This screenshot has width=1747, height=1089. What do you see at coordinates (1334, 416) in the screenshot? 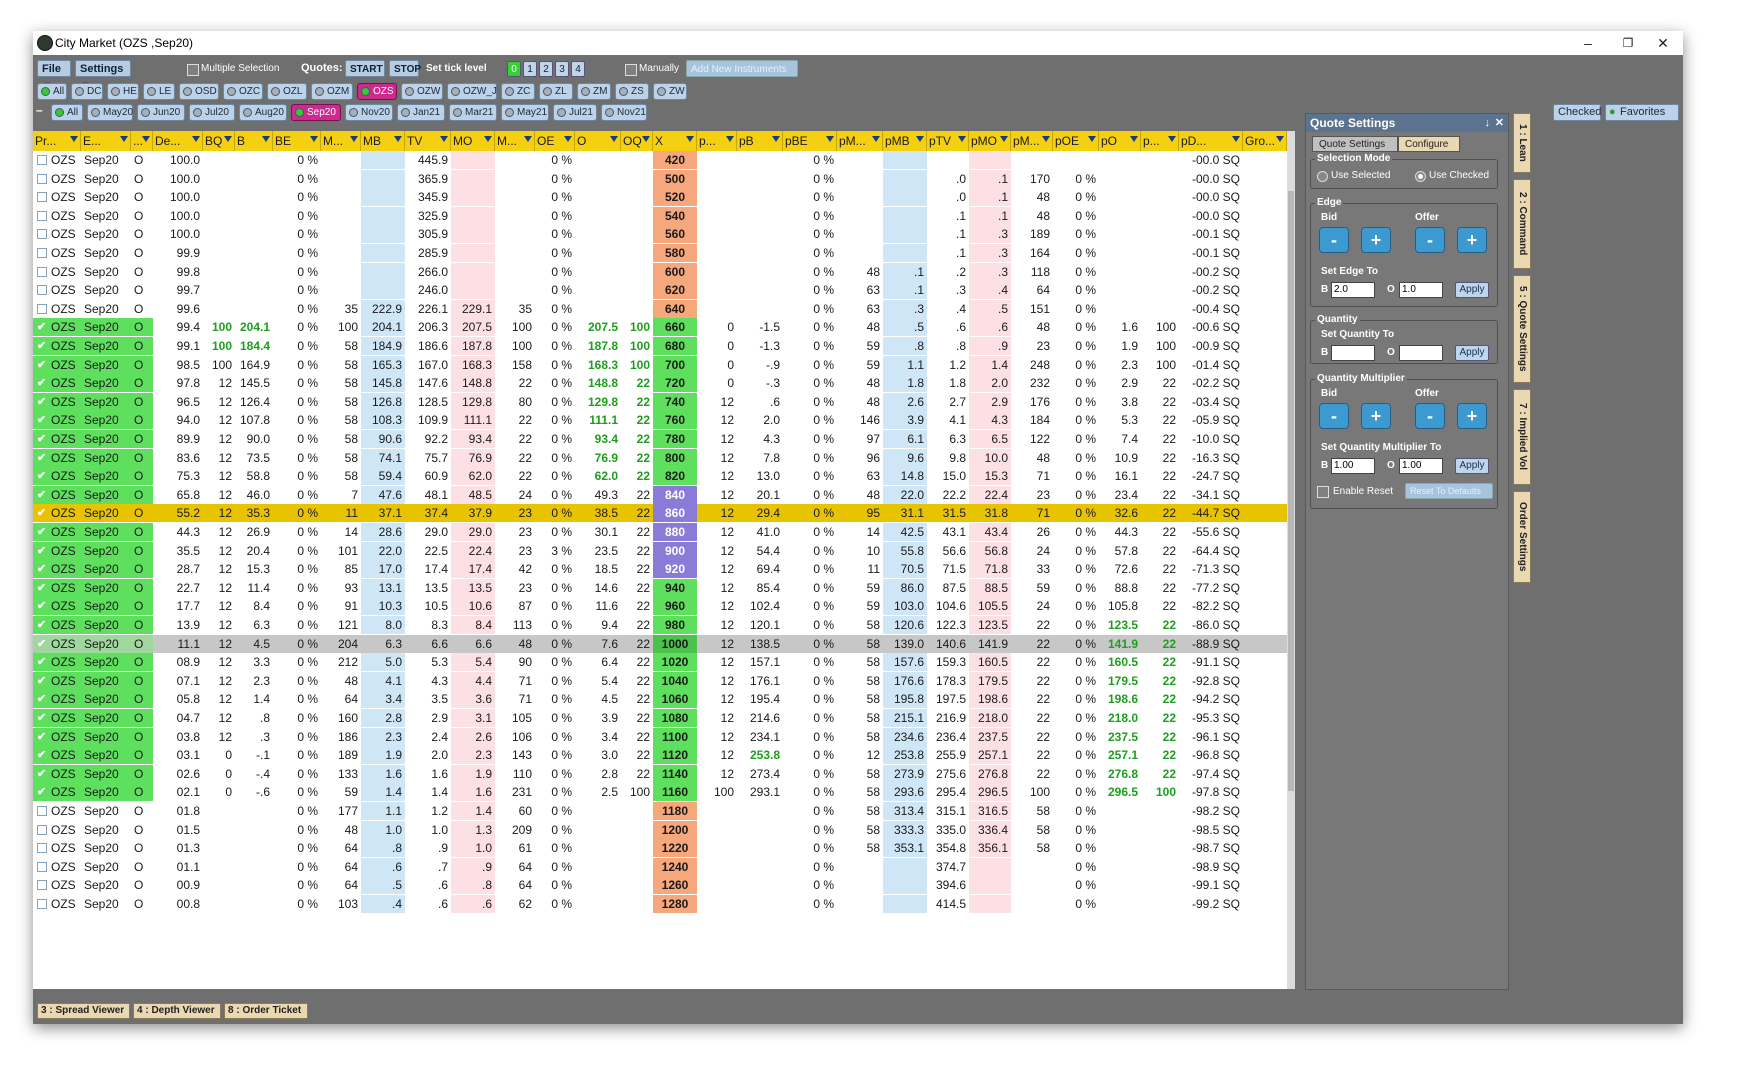
I see `mult-bid-minus-button: -` at bounding box center [1334, 416].